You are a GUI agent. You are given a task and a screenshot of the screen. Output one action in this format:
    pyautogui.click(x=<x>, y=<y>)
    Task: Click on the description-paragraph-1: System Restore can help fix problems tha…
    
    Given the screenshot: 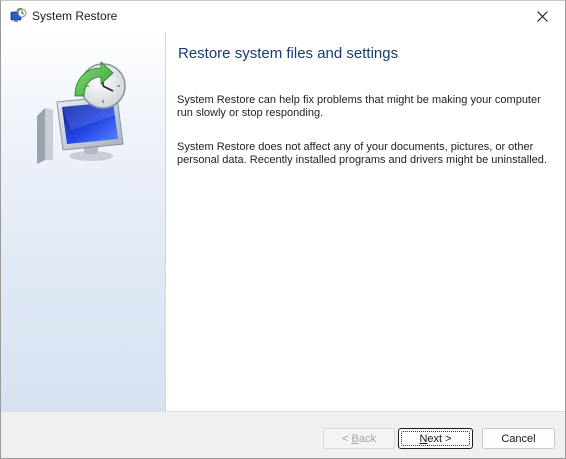 What is the action you would take?
    pyautogui.click(x=359, y=106)
    